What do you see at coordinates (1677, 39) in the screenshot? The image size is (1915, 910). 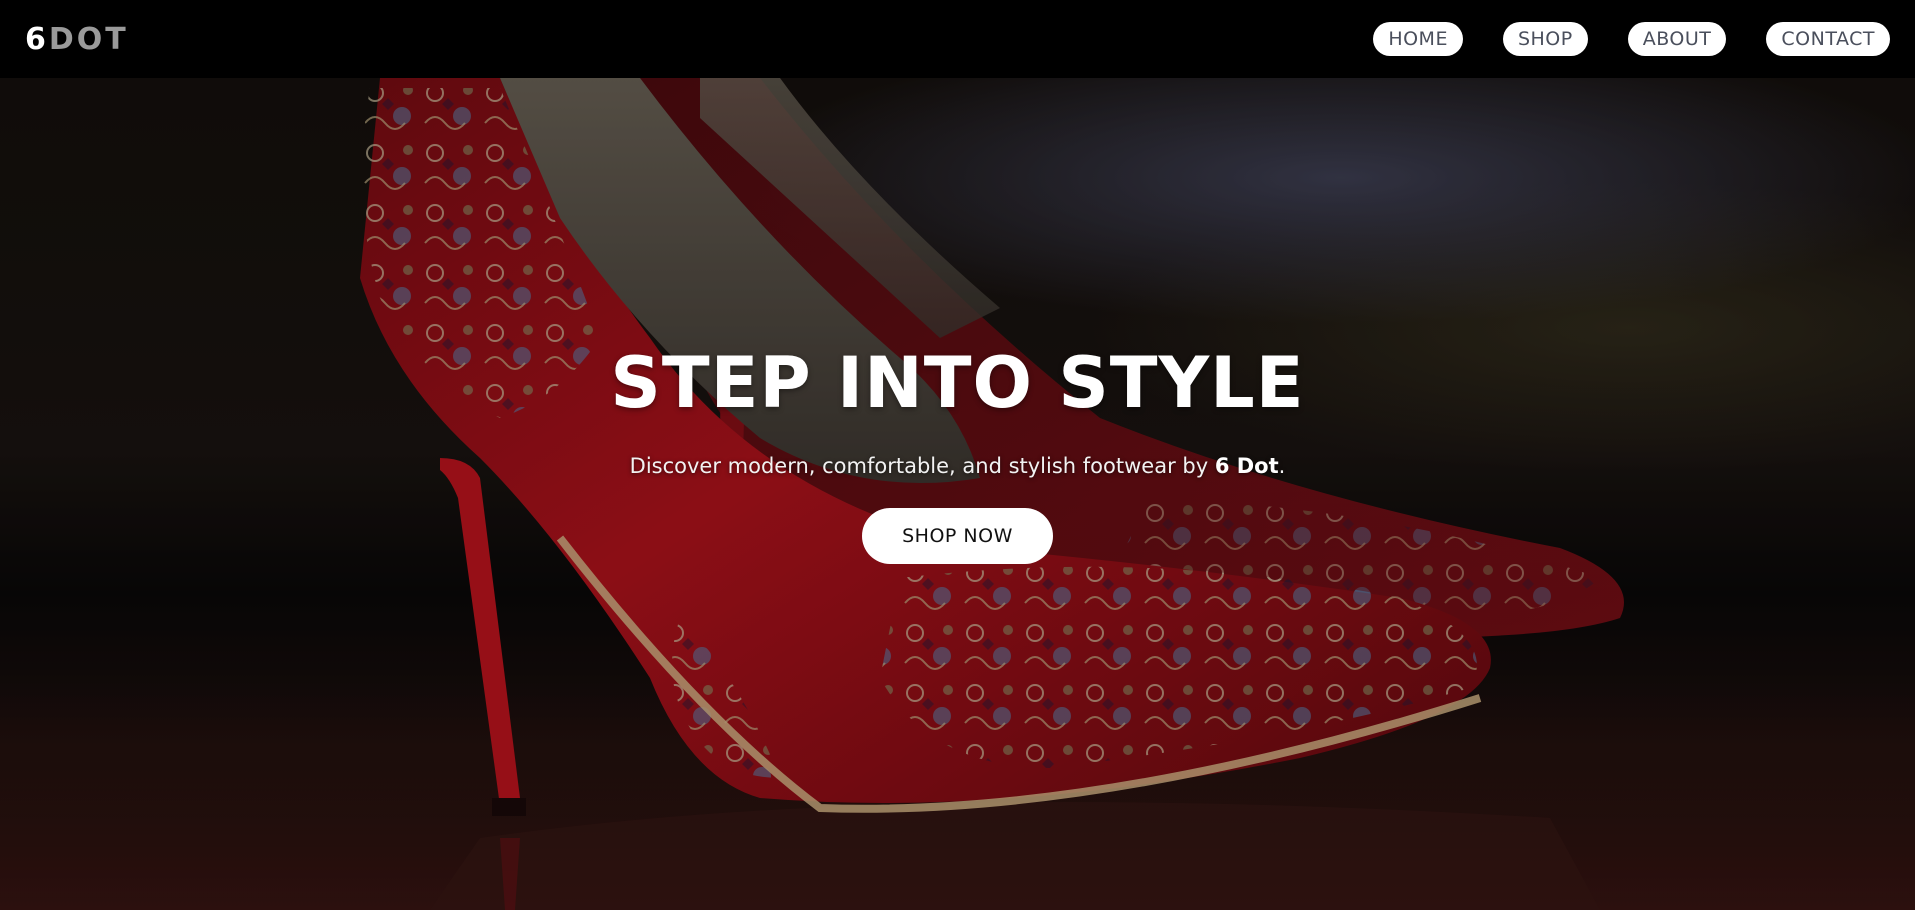 I see `nav-link-about: ABOUT` at bounding box center [1677, 39].